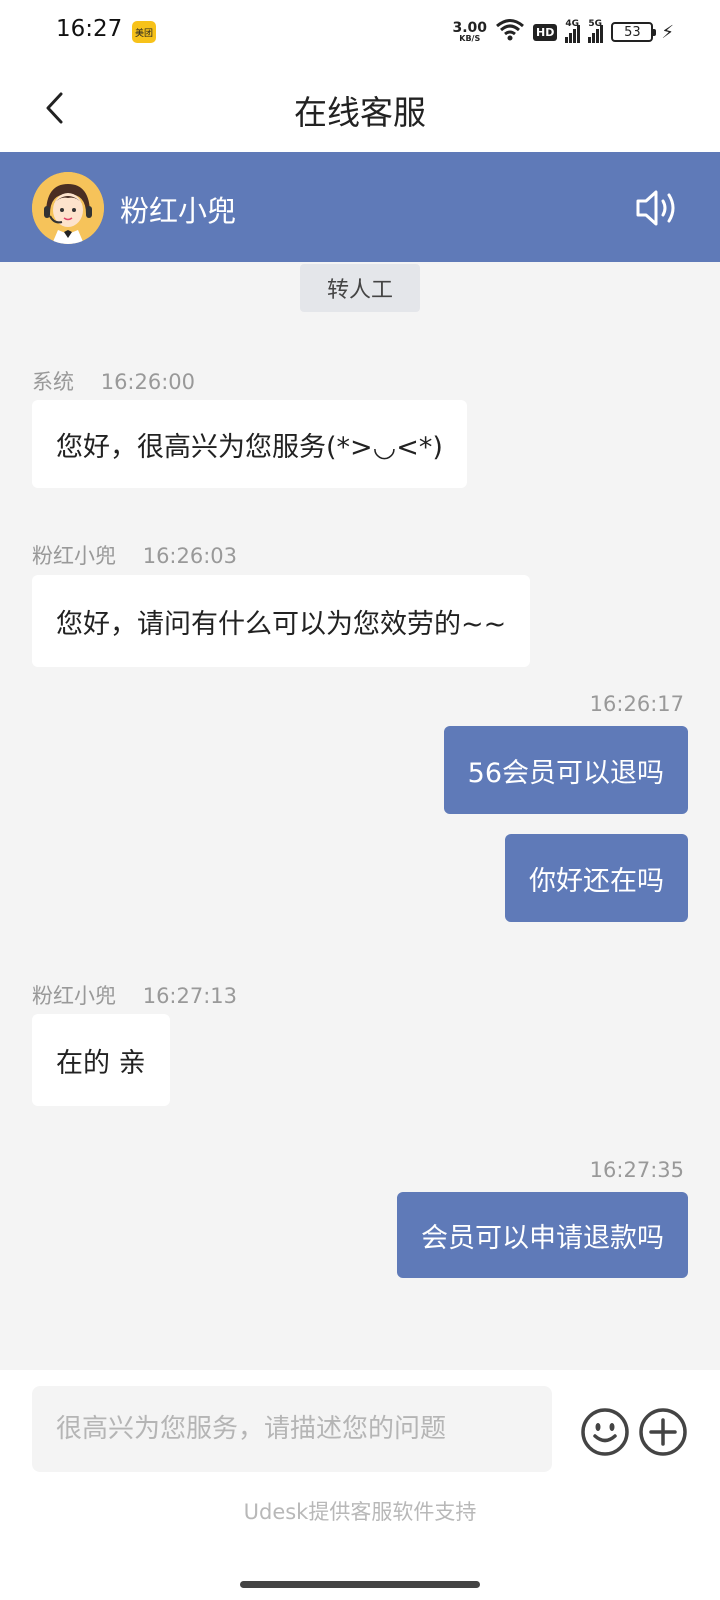 The height and width of the screenshot is (1600, 720). What do you see at coordinates (596, 878) in the screenshot?
I see `message-bubble-right: 你好还在吗` at bounding box center [596, 878].